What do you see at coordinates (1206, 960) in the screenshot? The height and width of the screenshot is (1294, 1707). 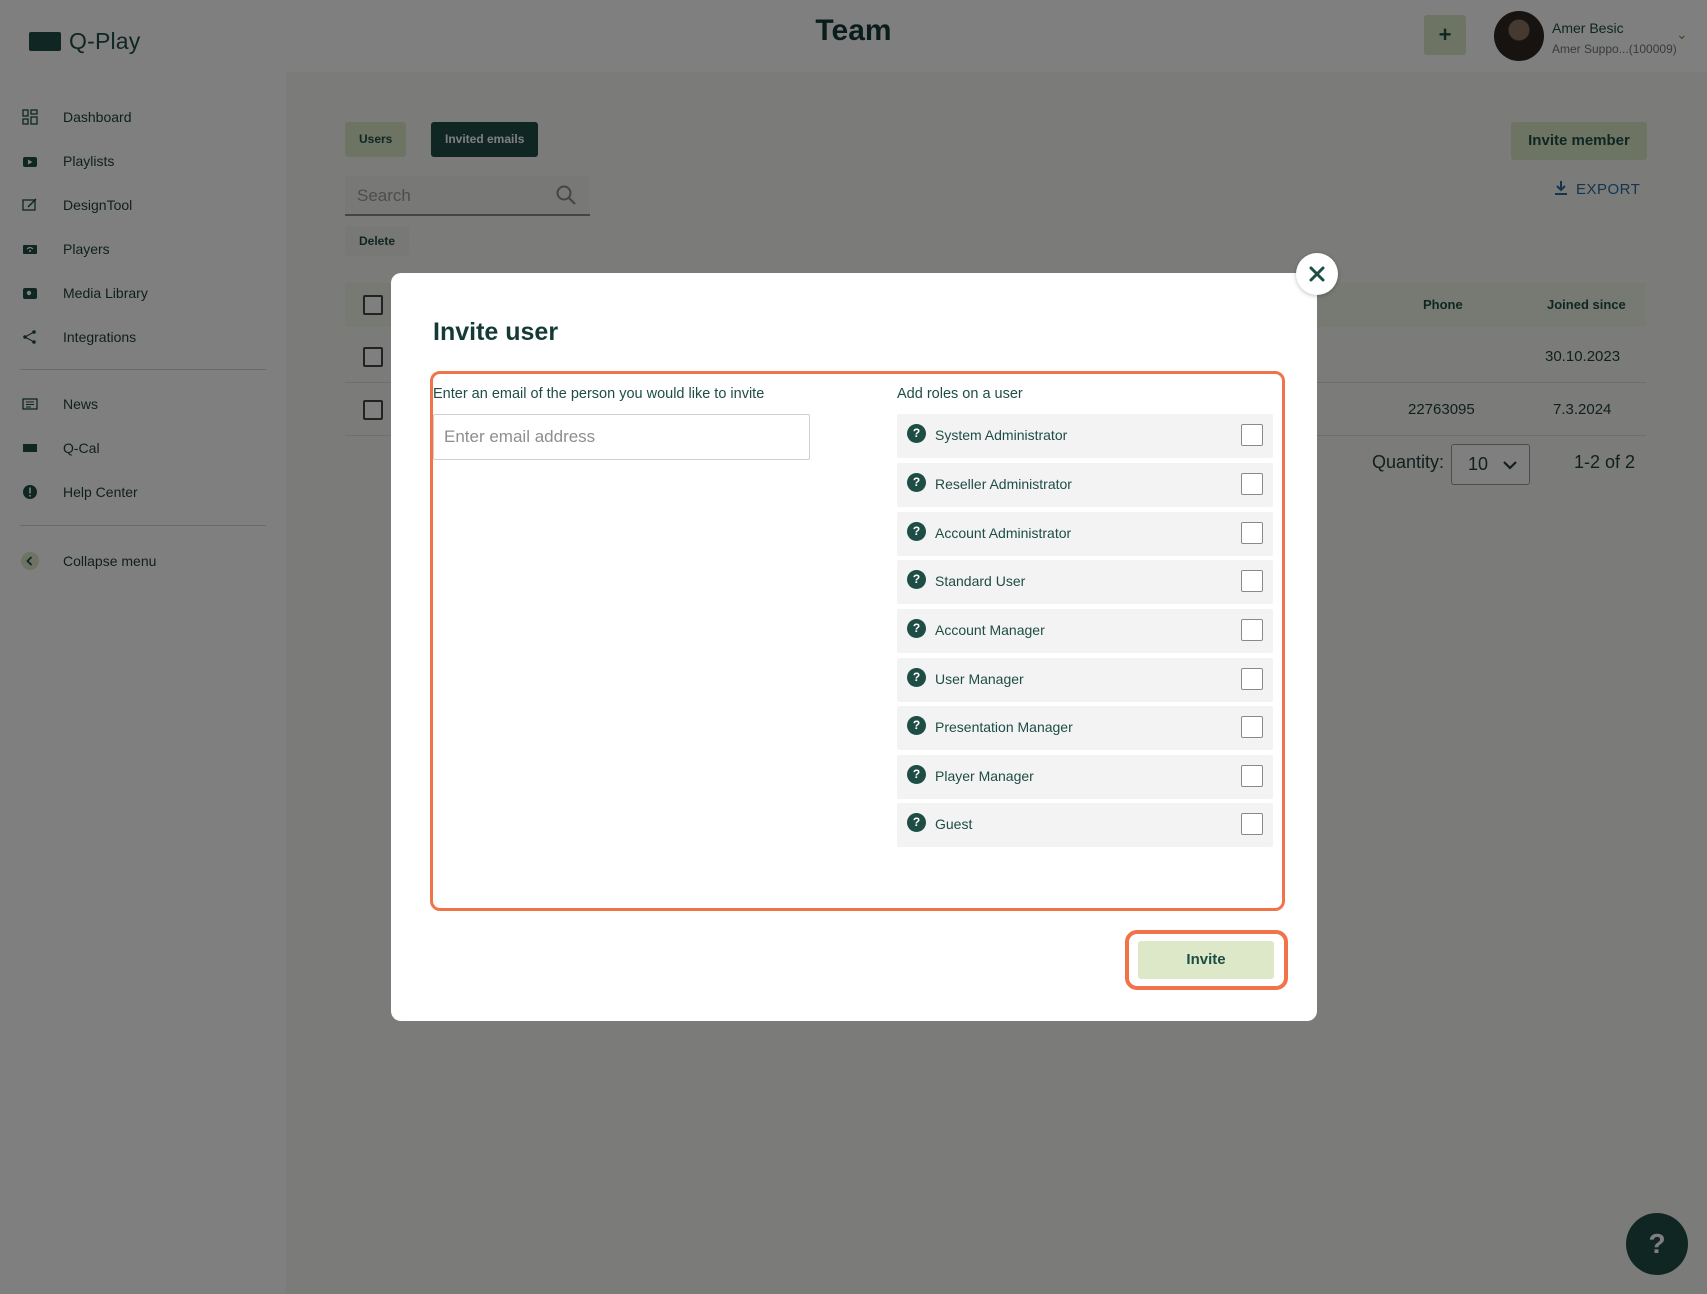 I see `invite-button: Invite` at bounding box center [1206, 960].